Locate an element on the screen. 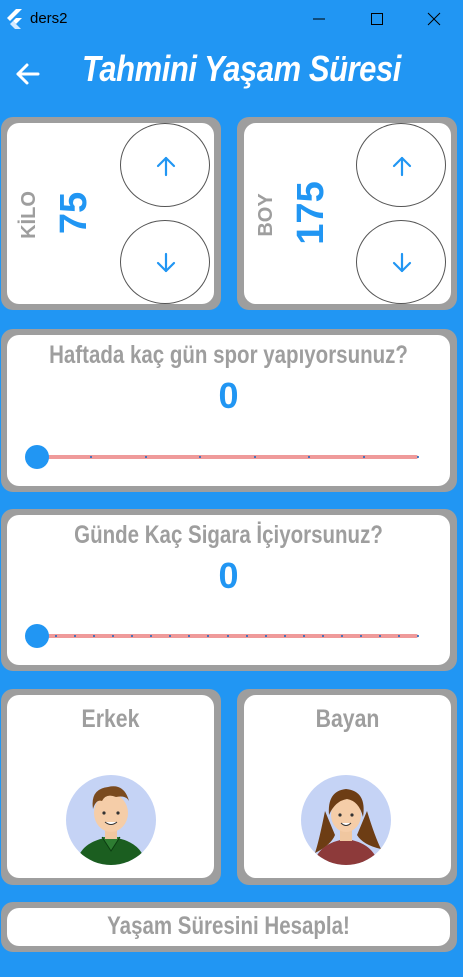 The width and height of the screenshot is (463, 977). app-bar: Tahmini Yaşam Süresi is located at coordinates (231, 74).